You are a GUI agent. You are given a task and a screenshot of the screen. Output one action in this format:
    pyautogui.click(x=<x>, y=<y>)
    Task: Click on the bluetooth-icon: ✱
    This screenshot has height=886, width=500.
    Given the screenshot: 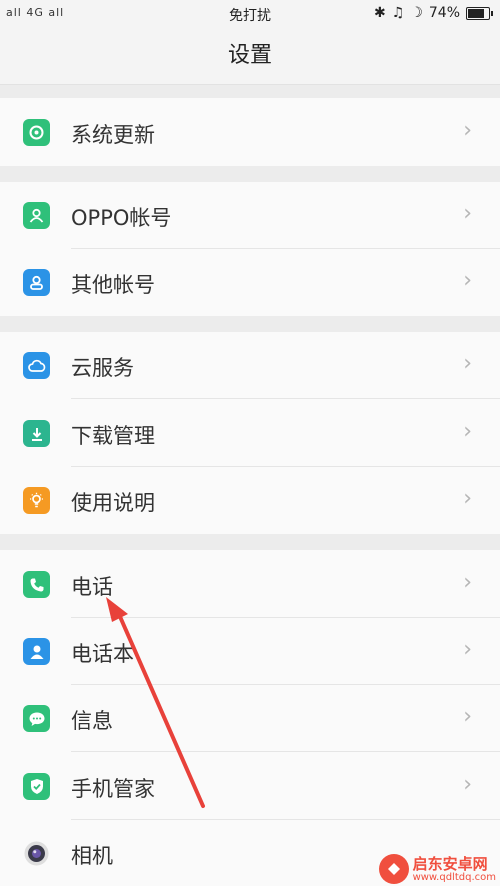 What is the action you would take?
    pyautogui.click(x=380, y=13)
    